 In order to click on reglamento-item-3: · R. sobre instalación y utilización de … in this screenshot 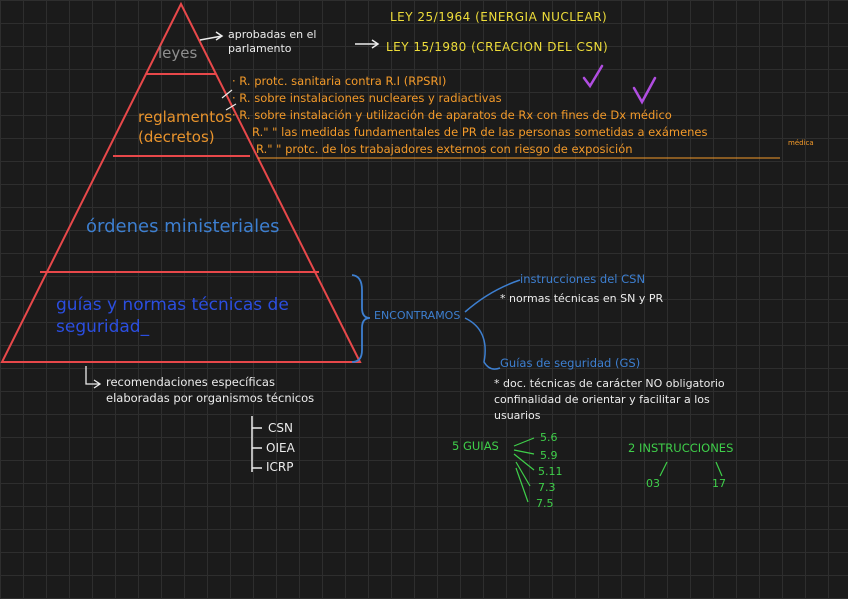, I will do `click(452, 115)`.